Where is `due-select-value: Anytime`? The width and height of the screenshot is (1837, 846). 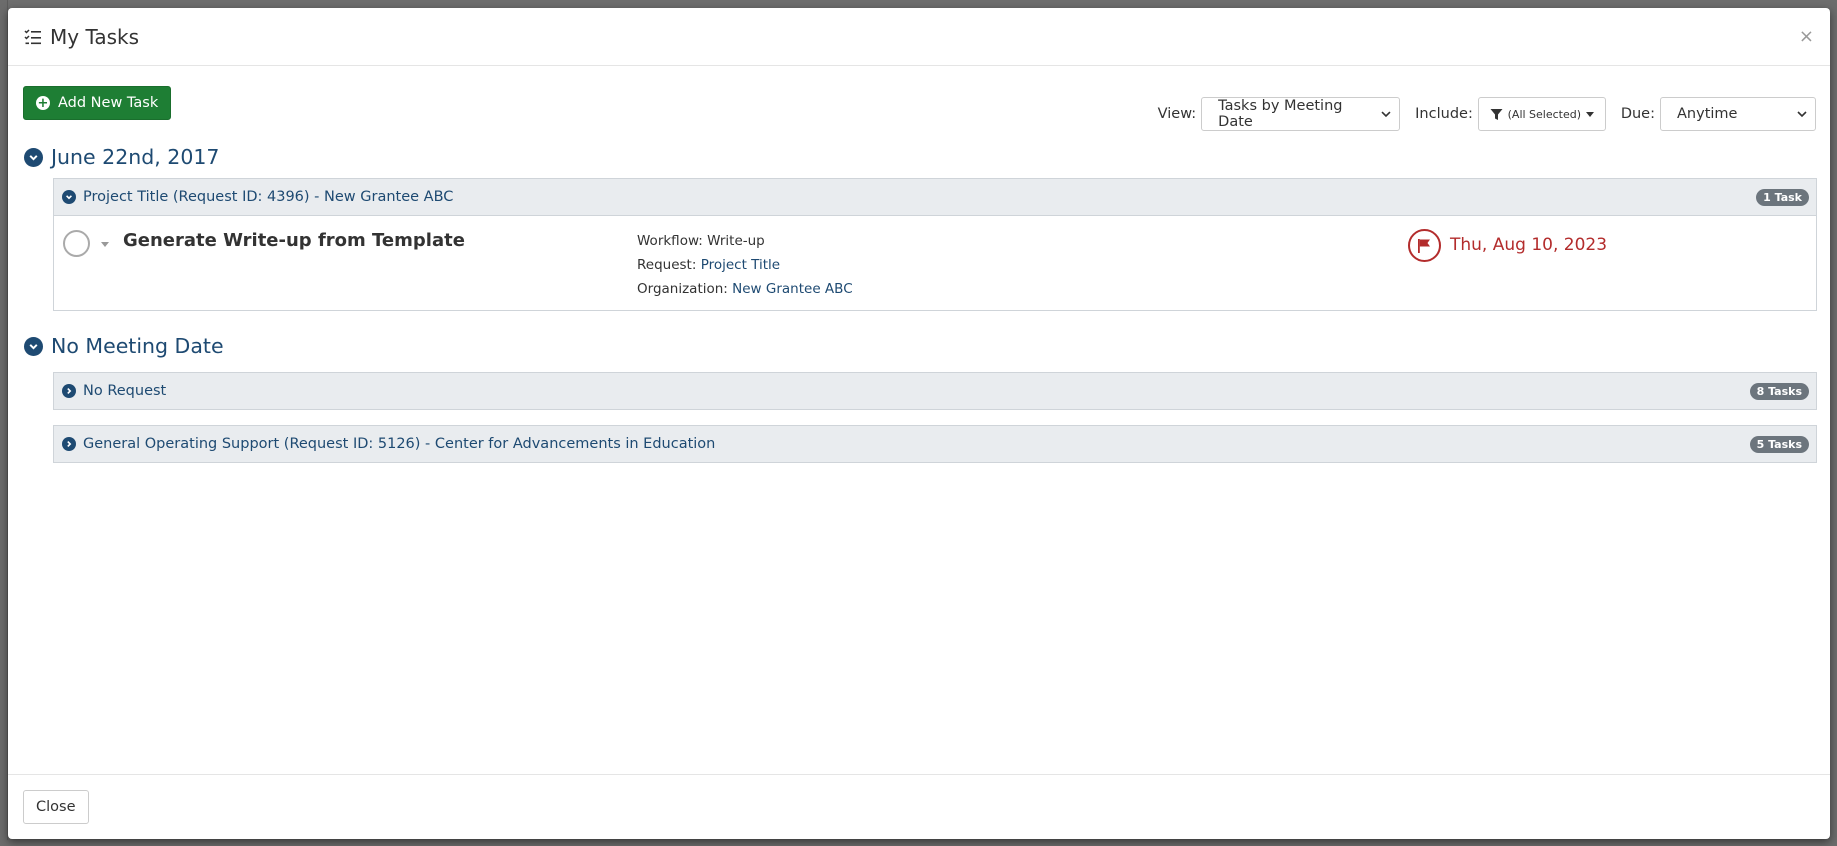
due-select-value: Anytime is located at coordinates (1707, 114).